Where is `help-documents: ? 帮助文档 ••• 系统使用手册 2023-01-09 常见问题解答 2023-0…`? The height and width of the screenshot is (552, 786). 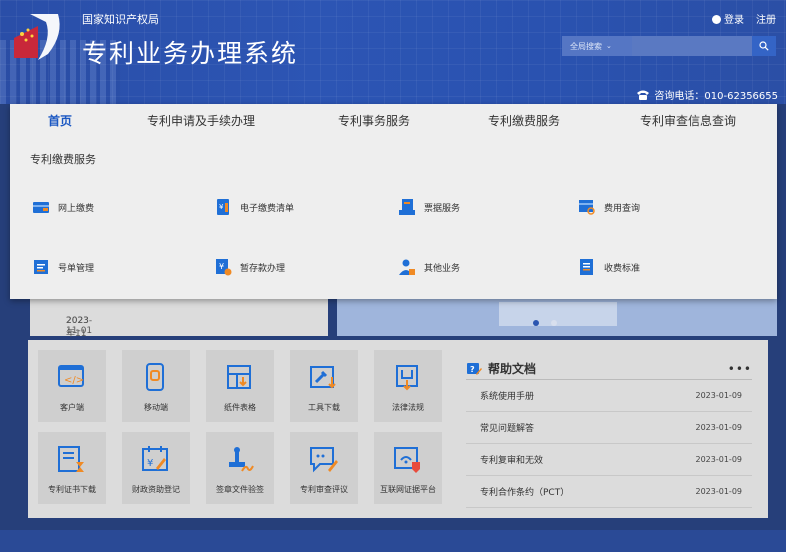
help-documents: ? 帮助文档 ••• 系统使用手册 2023-01-09 常见问题解答 2023-0… is located at coordinates (609, 433).